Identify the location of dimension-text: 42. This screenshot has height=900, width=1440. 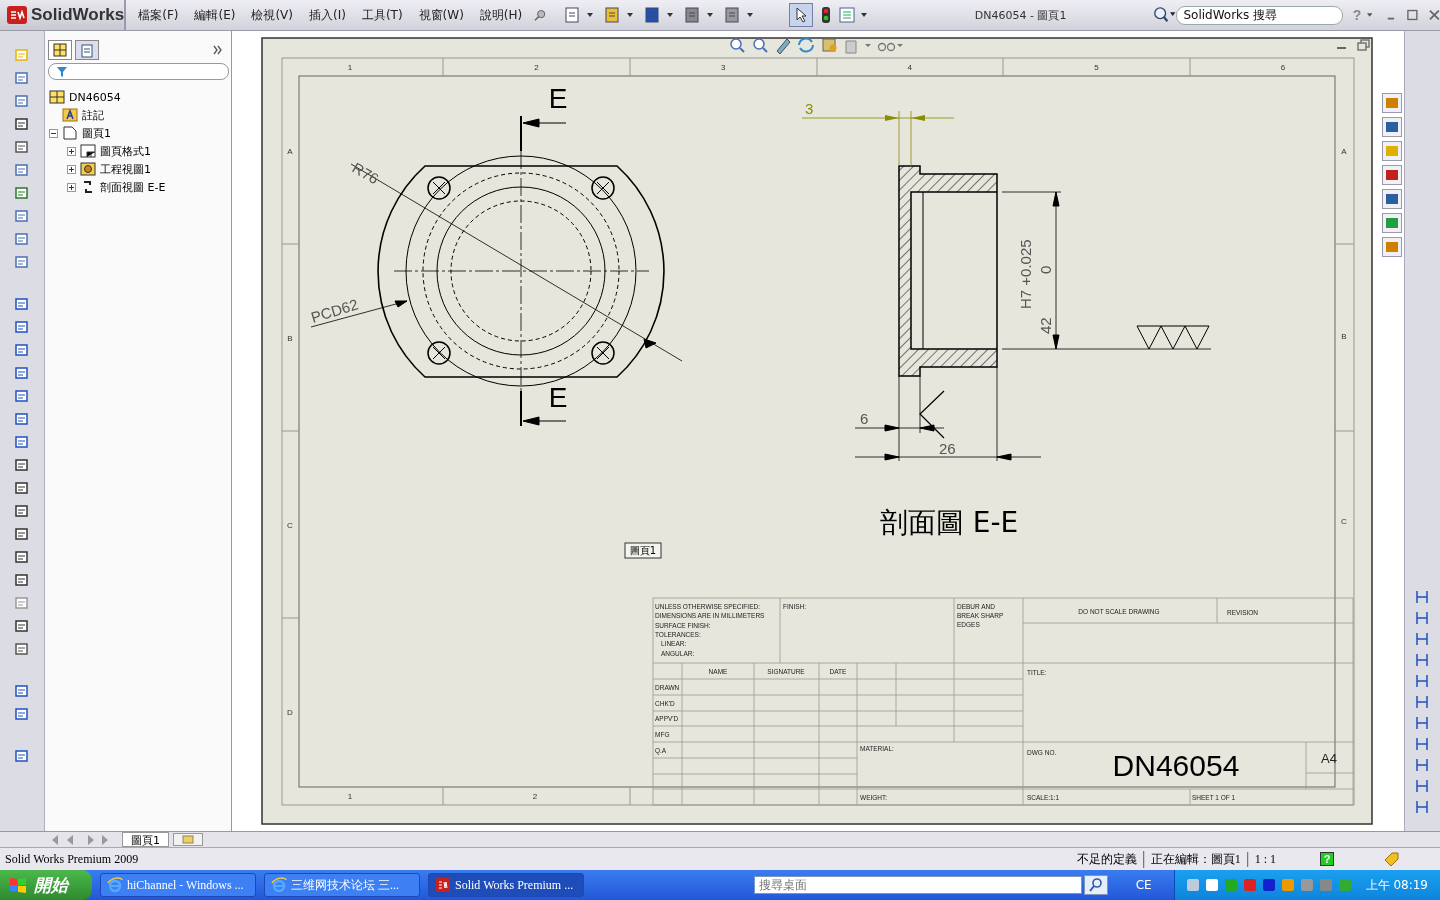
(1045, 325).